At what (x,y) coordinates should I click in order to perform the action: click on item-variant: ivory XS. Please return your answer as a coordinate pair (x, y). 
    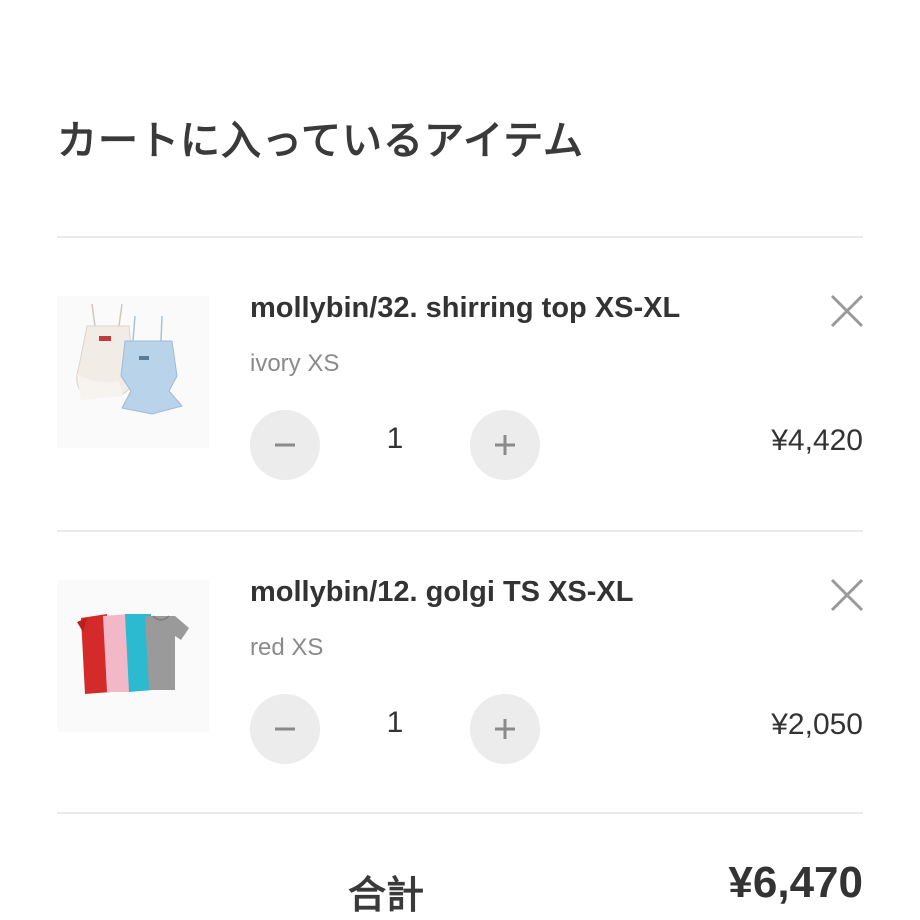
    Looking at the image, I should click on (295, 363).